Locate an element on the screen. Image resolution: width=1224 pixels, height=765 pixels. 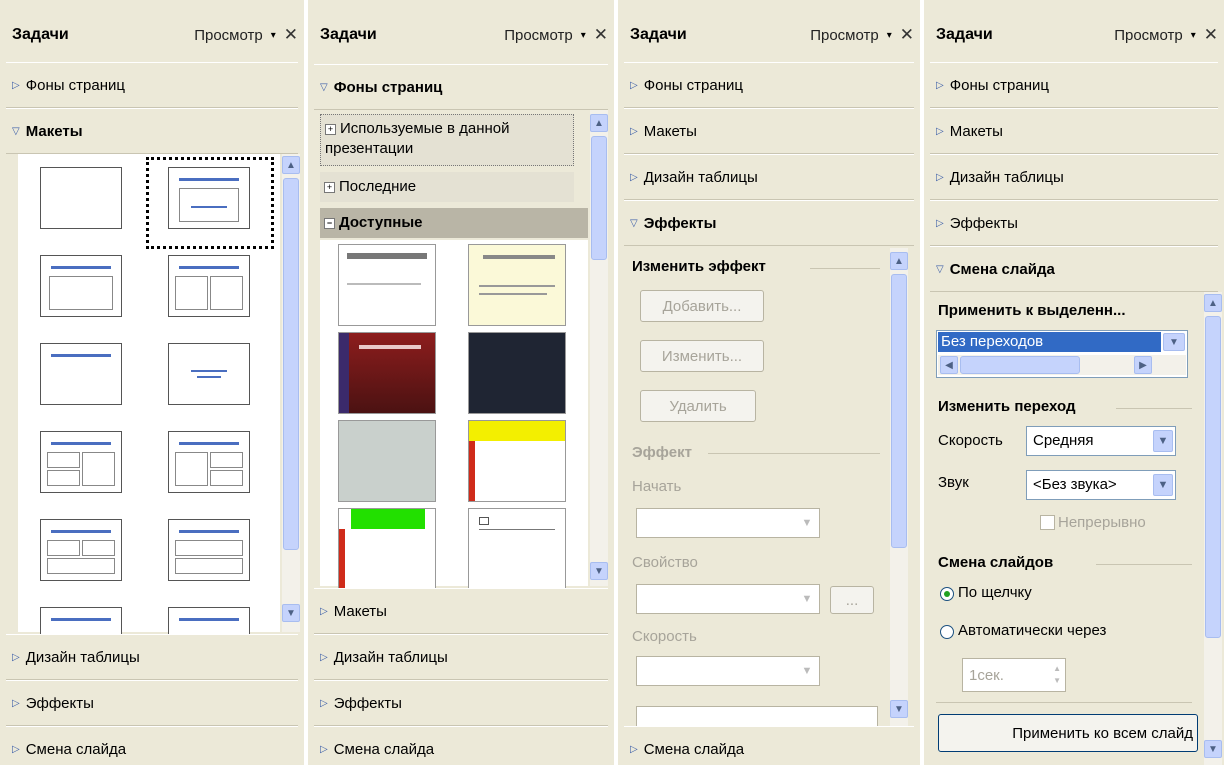
loop-checkbox is located at coordinates (1047, 522).